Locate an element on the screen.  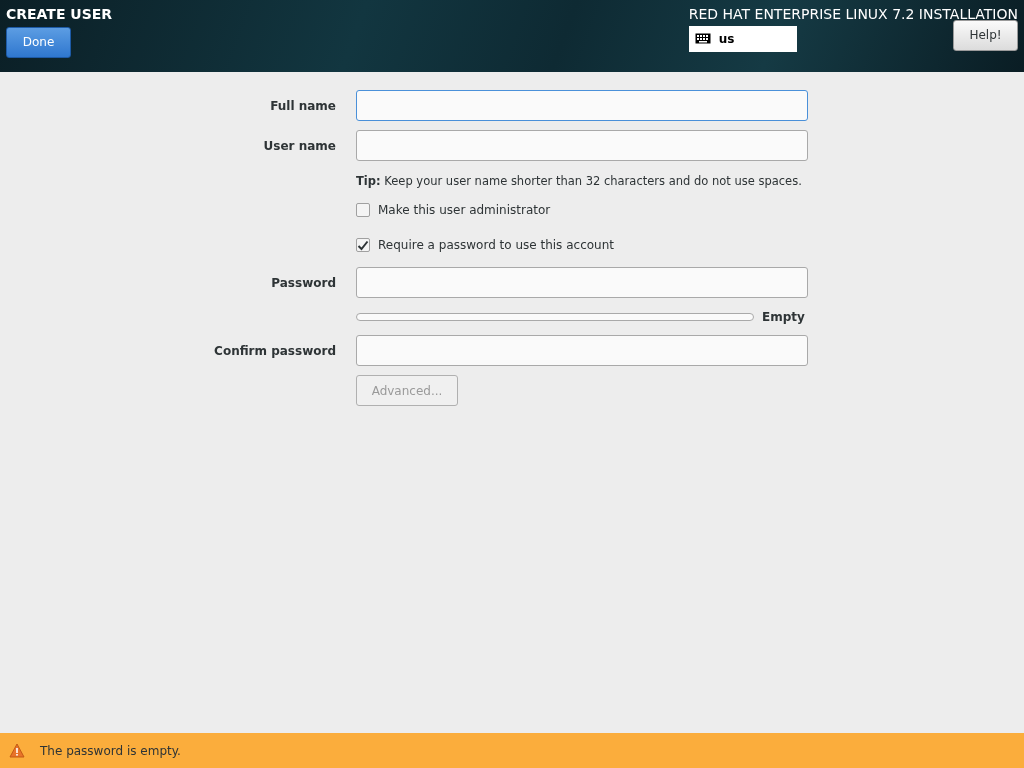
field-label: Password is located at coordinates (303, 283).